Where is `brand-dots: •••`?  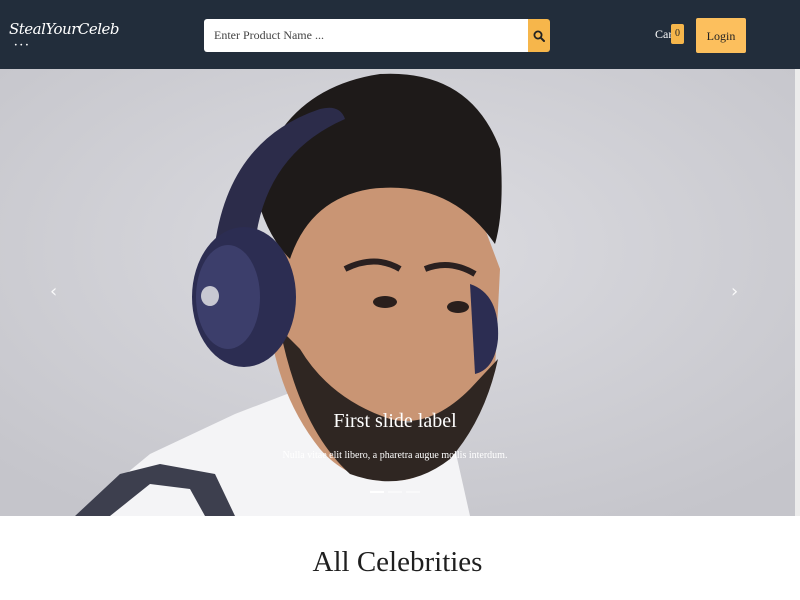 brand-dots: ••• is located at coordinates (22, 45).